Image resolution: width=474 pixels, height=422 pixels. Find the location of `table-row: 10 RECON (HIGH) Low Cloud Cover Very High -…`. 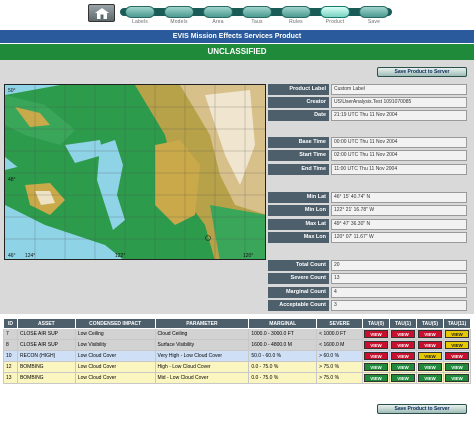

table-row: 10 RECON (HIGH) Low Cloud Cover Very High -… is located at coordinates (237, 356).